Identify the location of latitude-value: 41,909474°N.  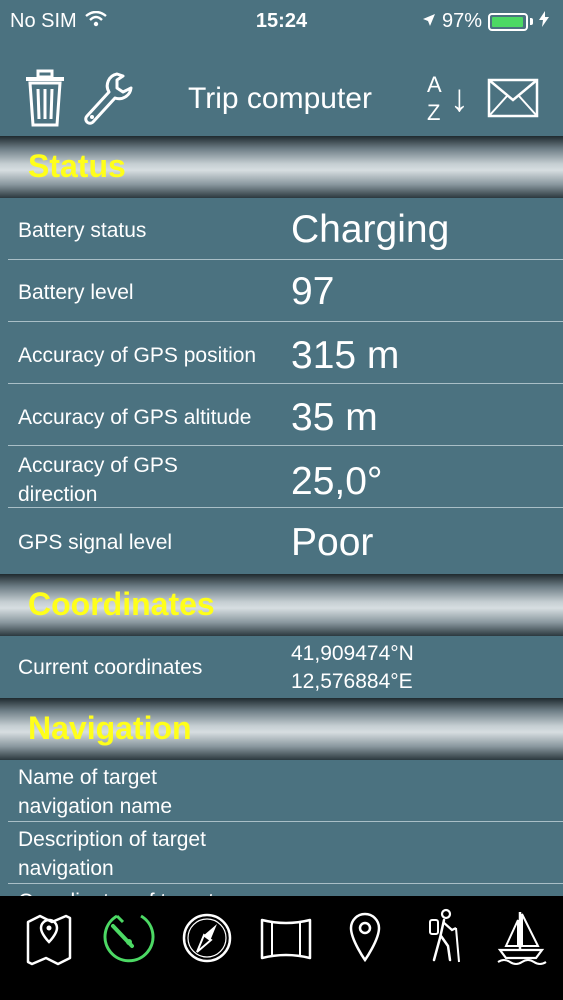
(352, 653).